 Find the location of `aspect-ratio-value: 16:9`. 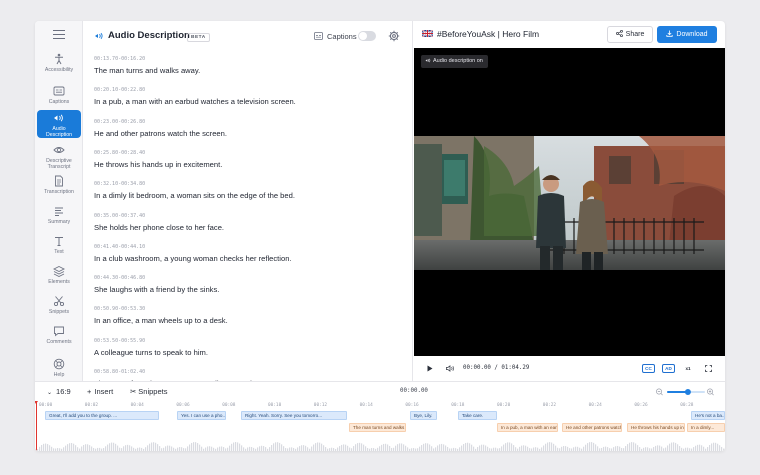

aspect-ratio-value: 16:9 is located at coordinates (63, 391).